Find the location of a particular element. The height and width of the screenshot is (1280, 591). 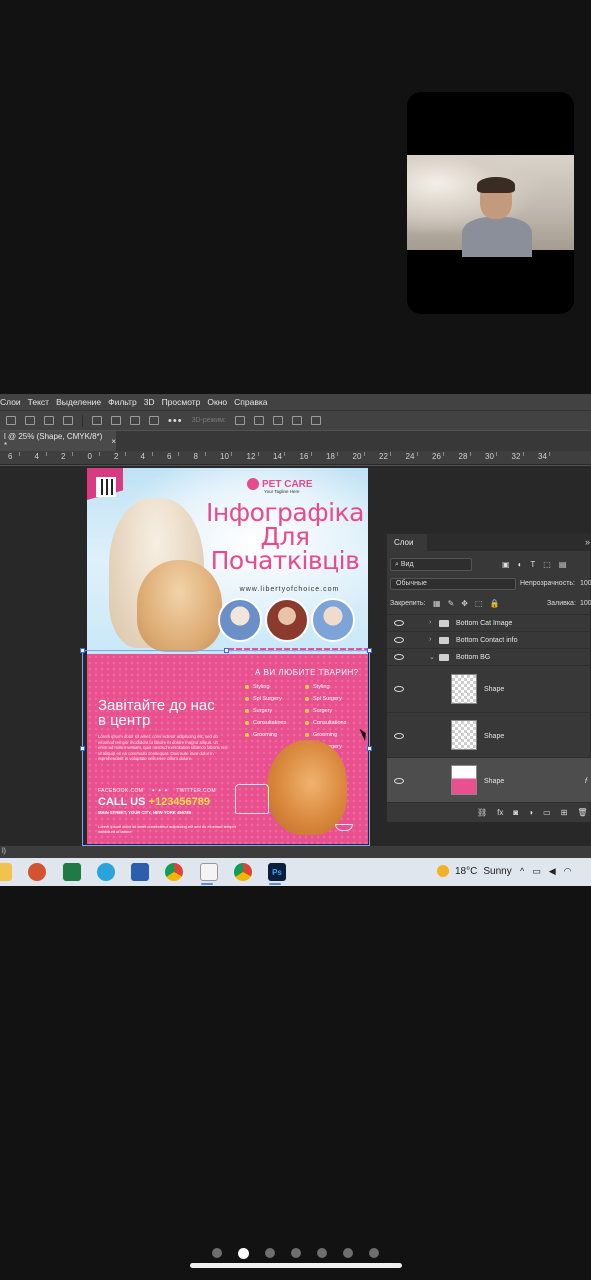

document-tab: l @ 25% (Shape, CMYK/8*) * × is located at coordinates (58, 441).